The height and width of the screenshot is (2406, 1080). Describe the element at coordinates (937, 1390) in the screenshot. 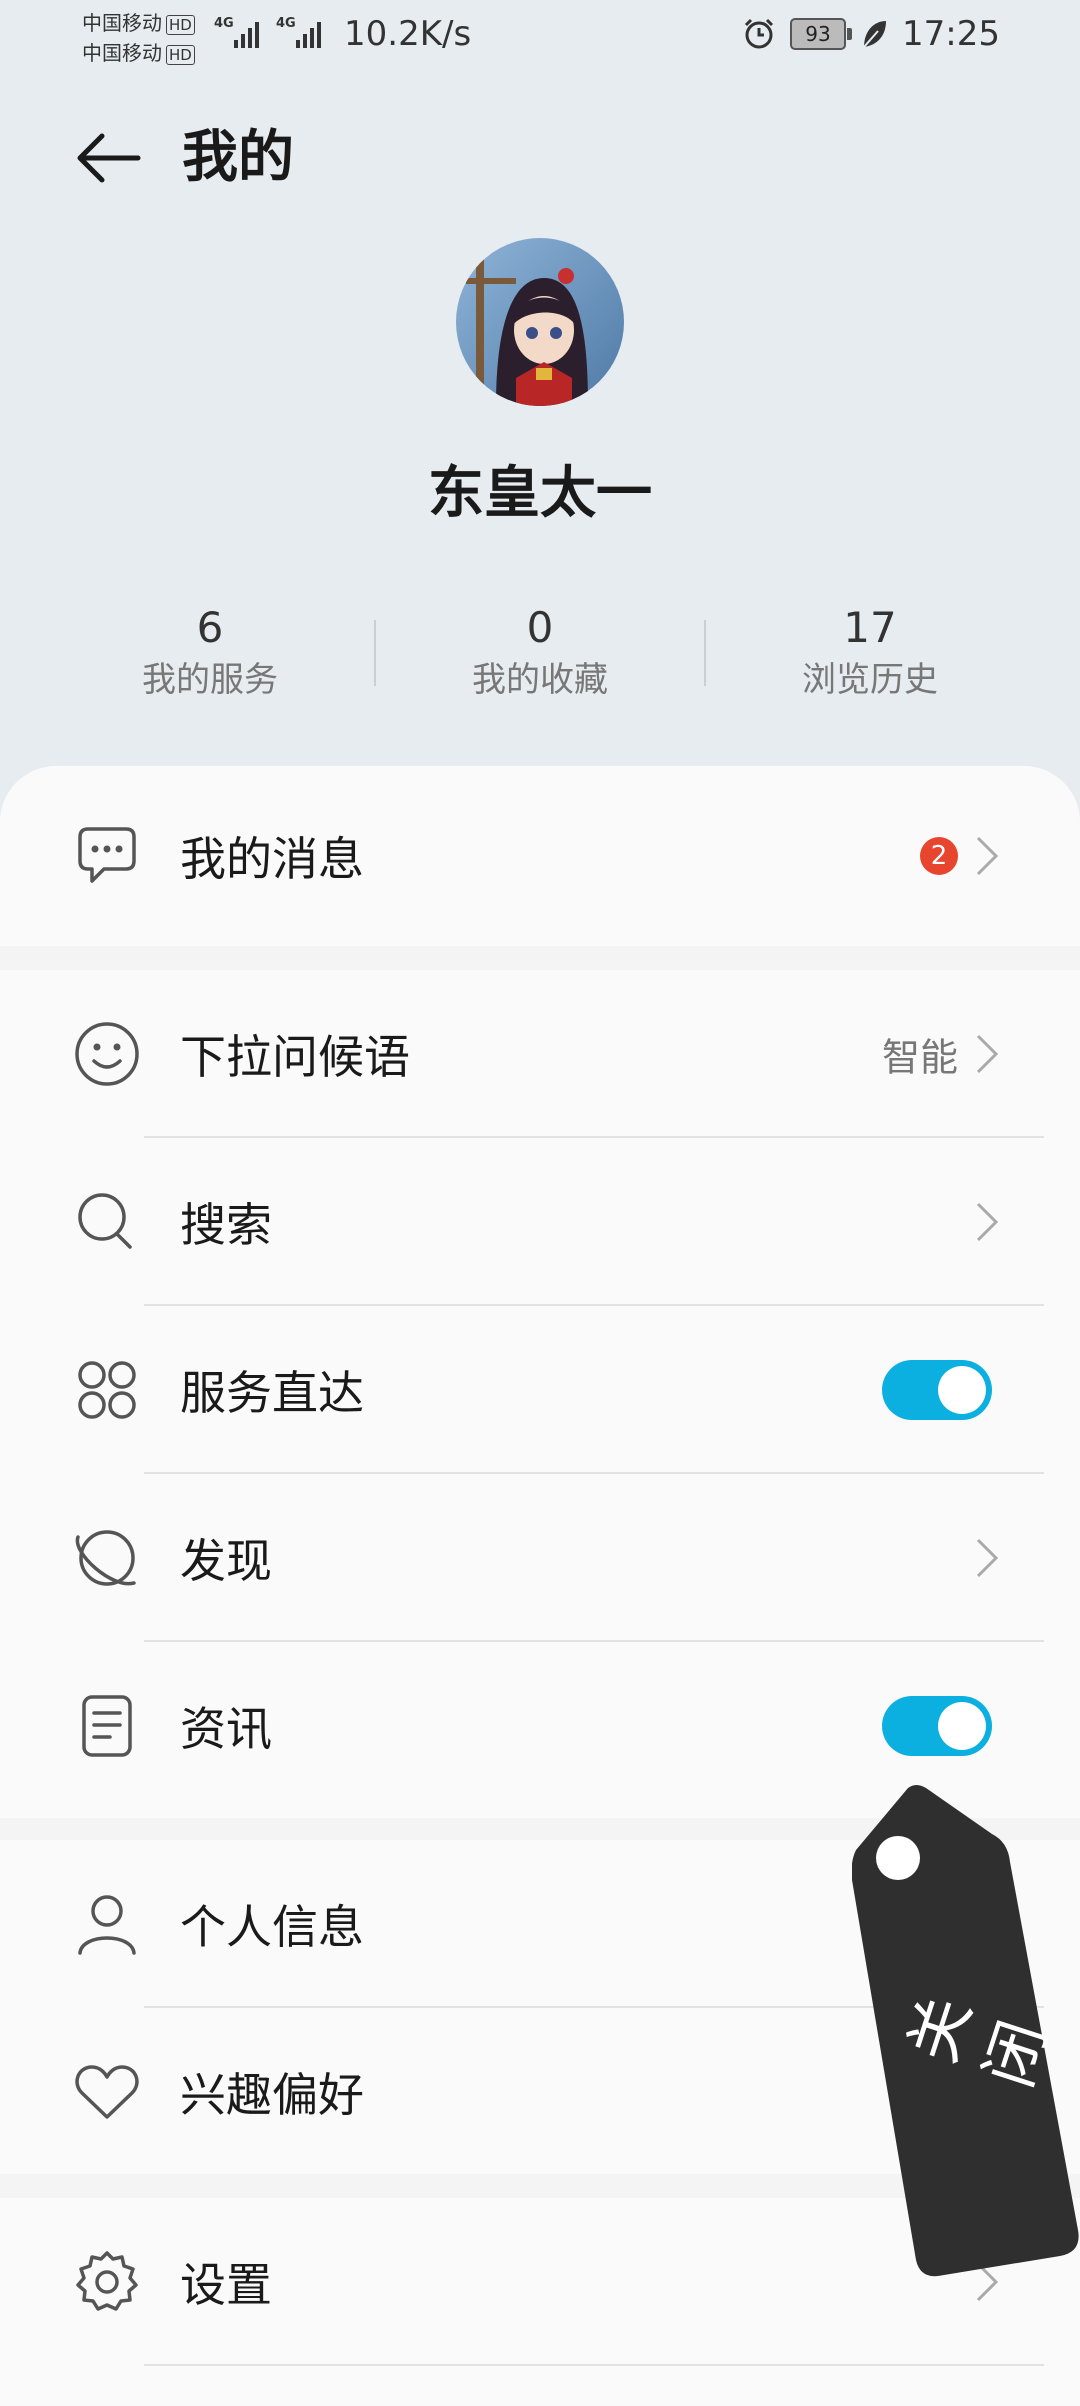

I see `service-direct-toggle` at that location.